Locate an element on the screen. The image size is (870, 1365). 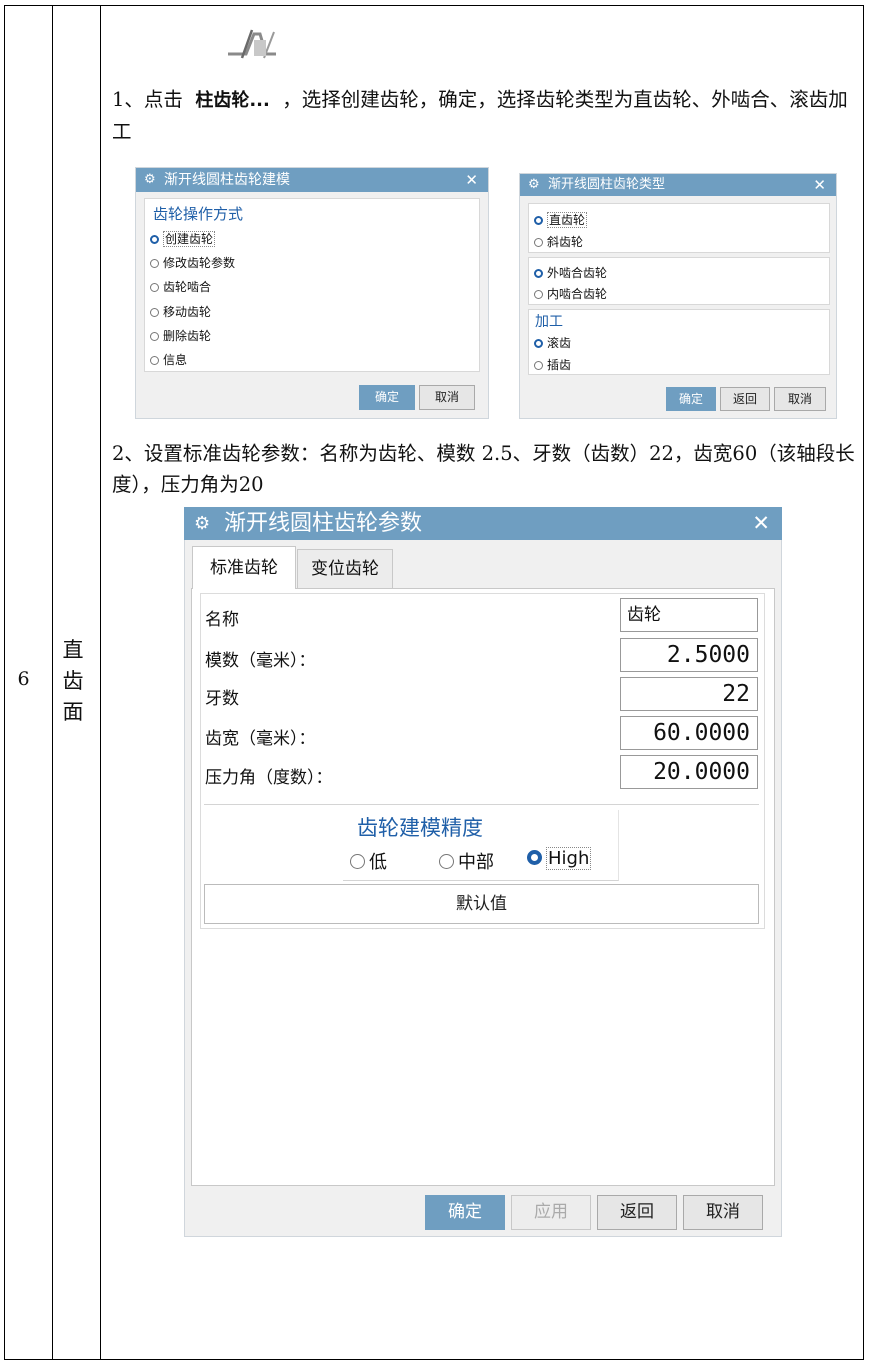
dialog-titlebar: ⚙ 渐开线圆柱齿轮建模 ✕ is located at coordinates (312, 180).